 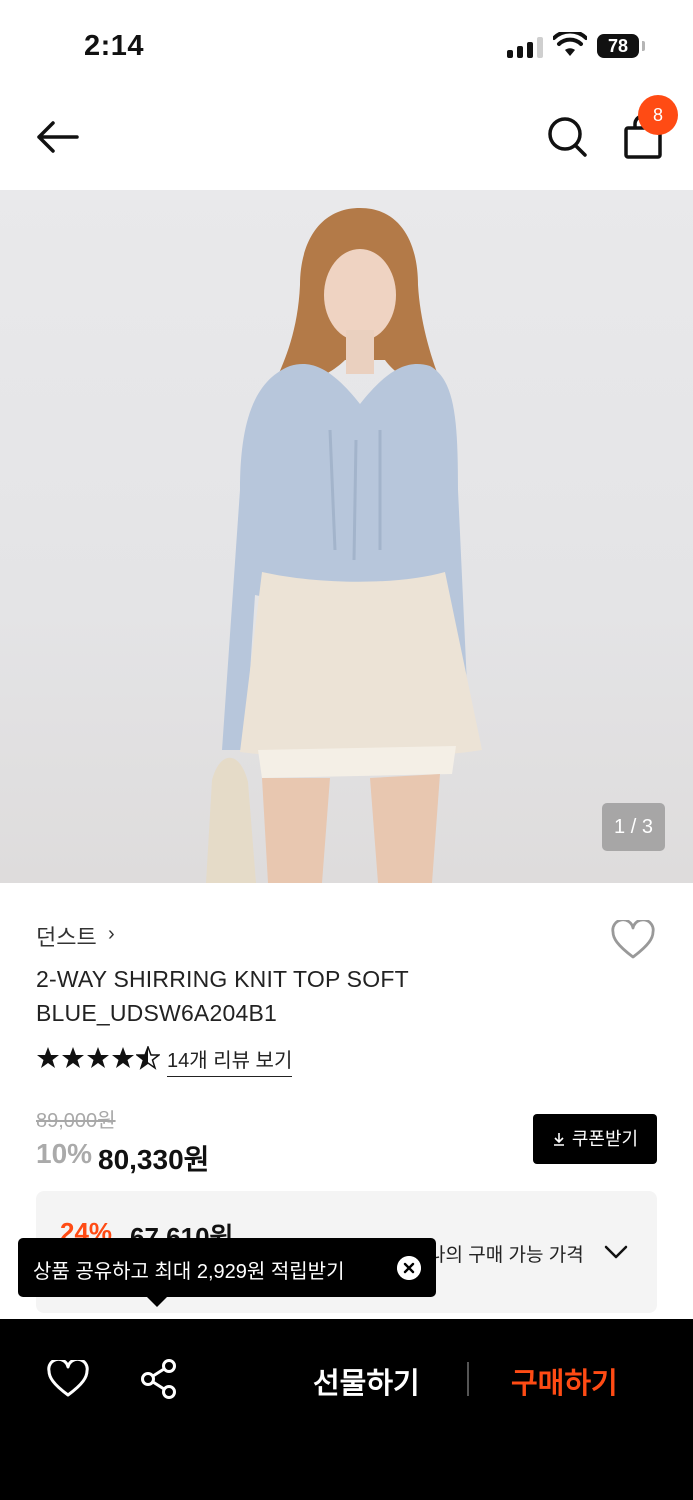 What do you see at coordinates (68, 1379) in the screenshot?
I see `heart-icon` at bounding box center [68, 1379].